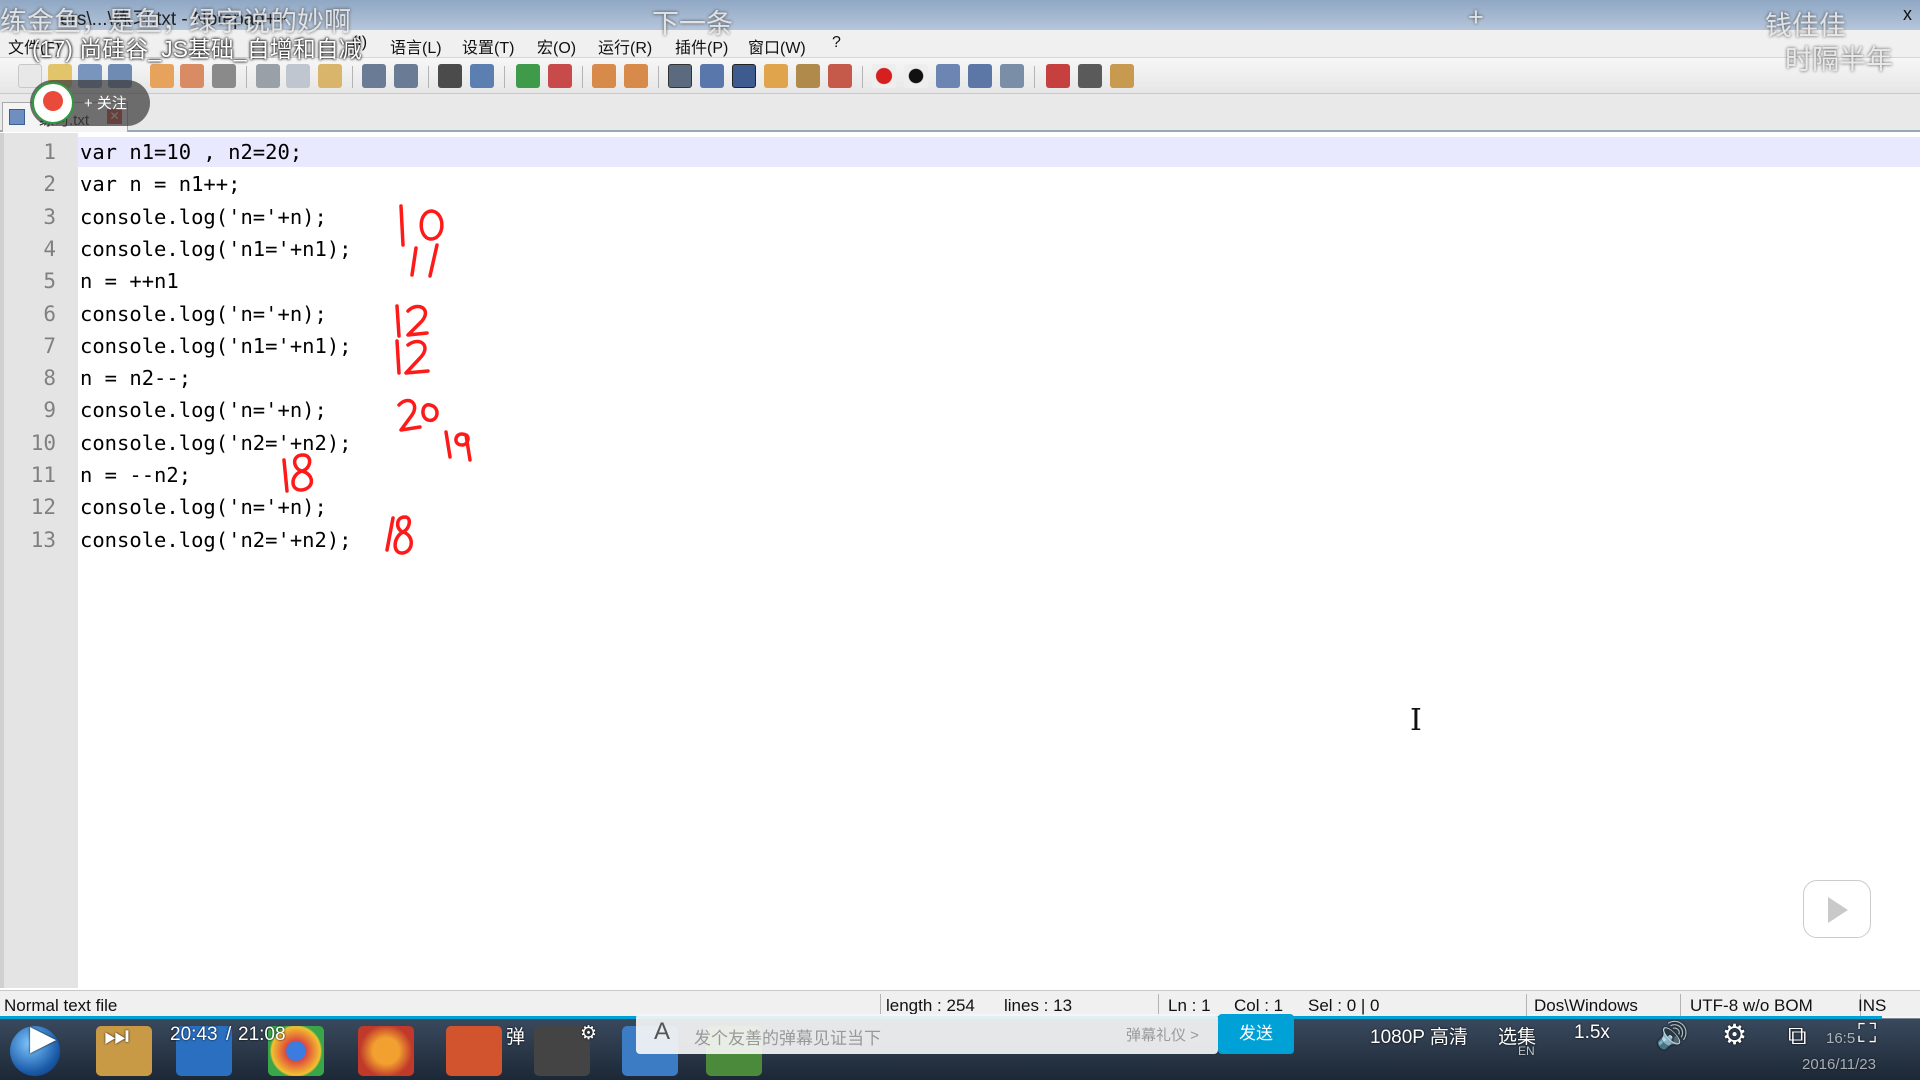  I want to click on cut-icon, so click(268, 76).